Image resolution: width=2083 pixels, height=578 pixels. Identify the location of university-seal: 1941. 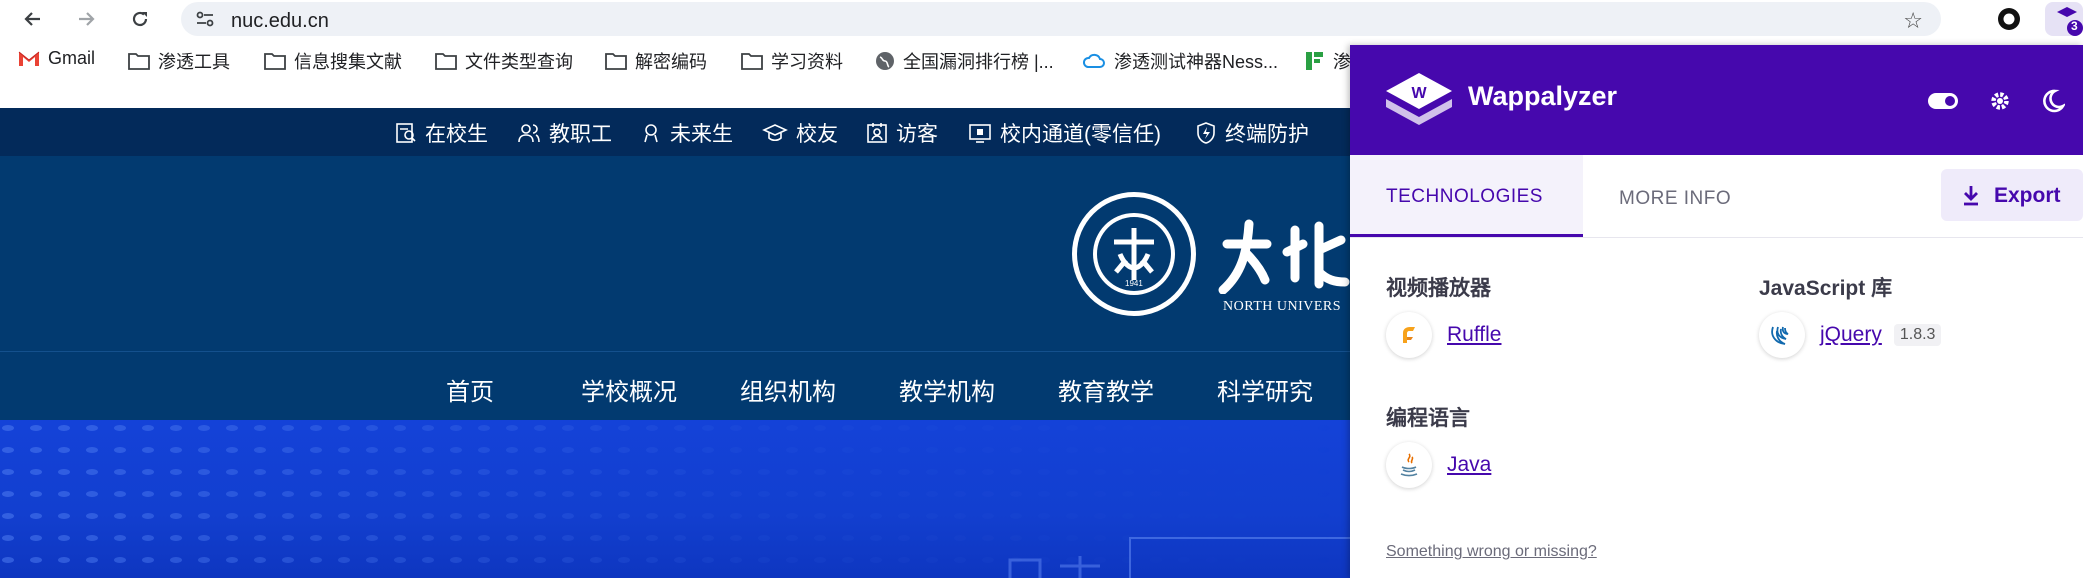
(1134, 256).